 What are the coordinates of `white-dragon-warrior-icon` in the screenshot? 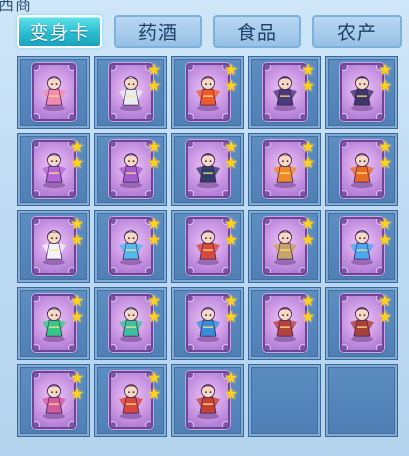 It's located at (131, 91).